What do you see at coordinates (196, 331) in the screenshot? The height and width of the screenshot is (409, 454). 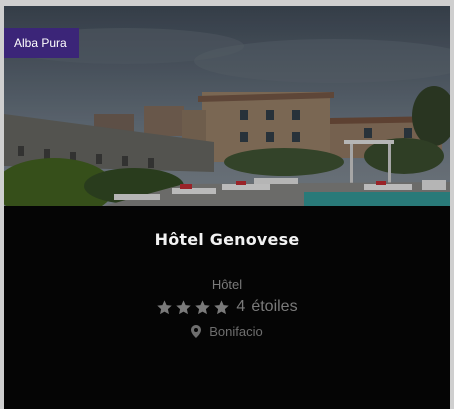 I see `map-pin-icon` at bounding box center [196, 331].